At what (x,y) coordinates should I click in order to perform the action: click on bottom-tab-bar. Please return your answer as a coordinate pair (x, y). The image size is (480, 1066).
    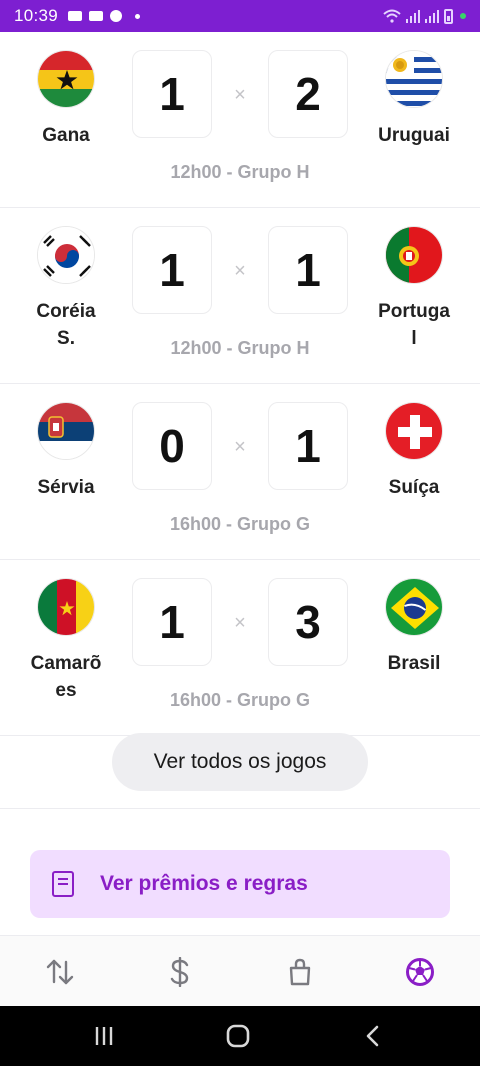
    Looking at the image, I should click on (240, 971).